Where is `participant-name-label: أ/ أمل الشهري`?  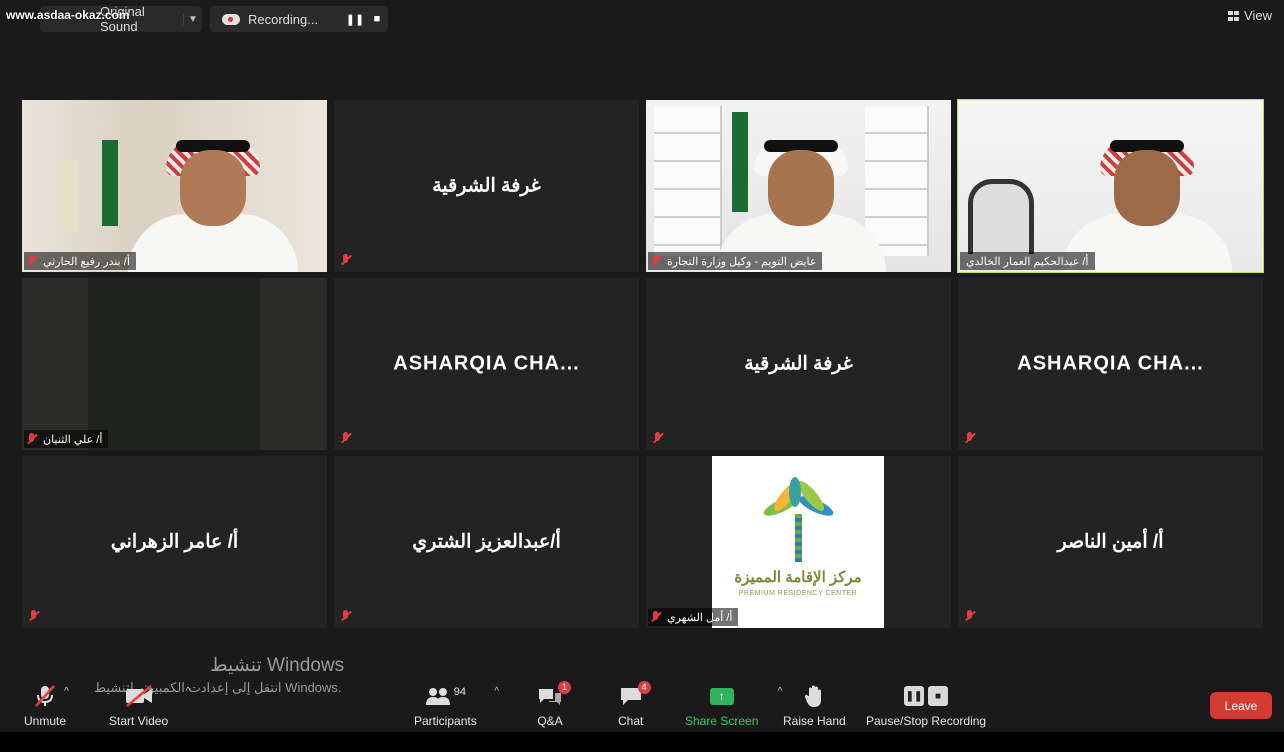
participant-name-label: أ/ أمل الشهري is located at coordinates (693, 617).